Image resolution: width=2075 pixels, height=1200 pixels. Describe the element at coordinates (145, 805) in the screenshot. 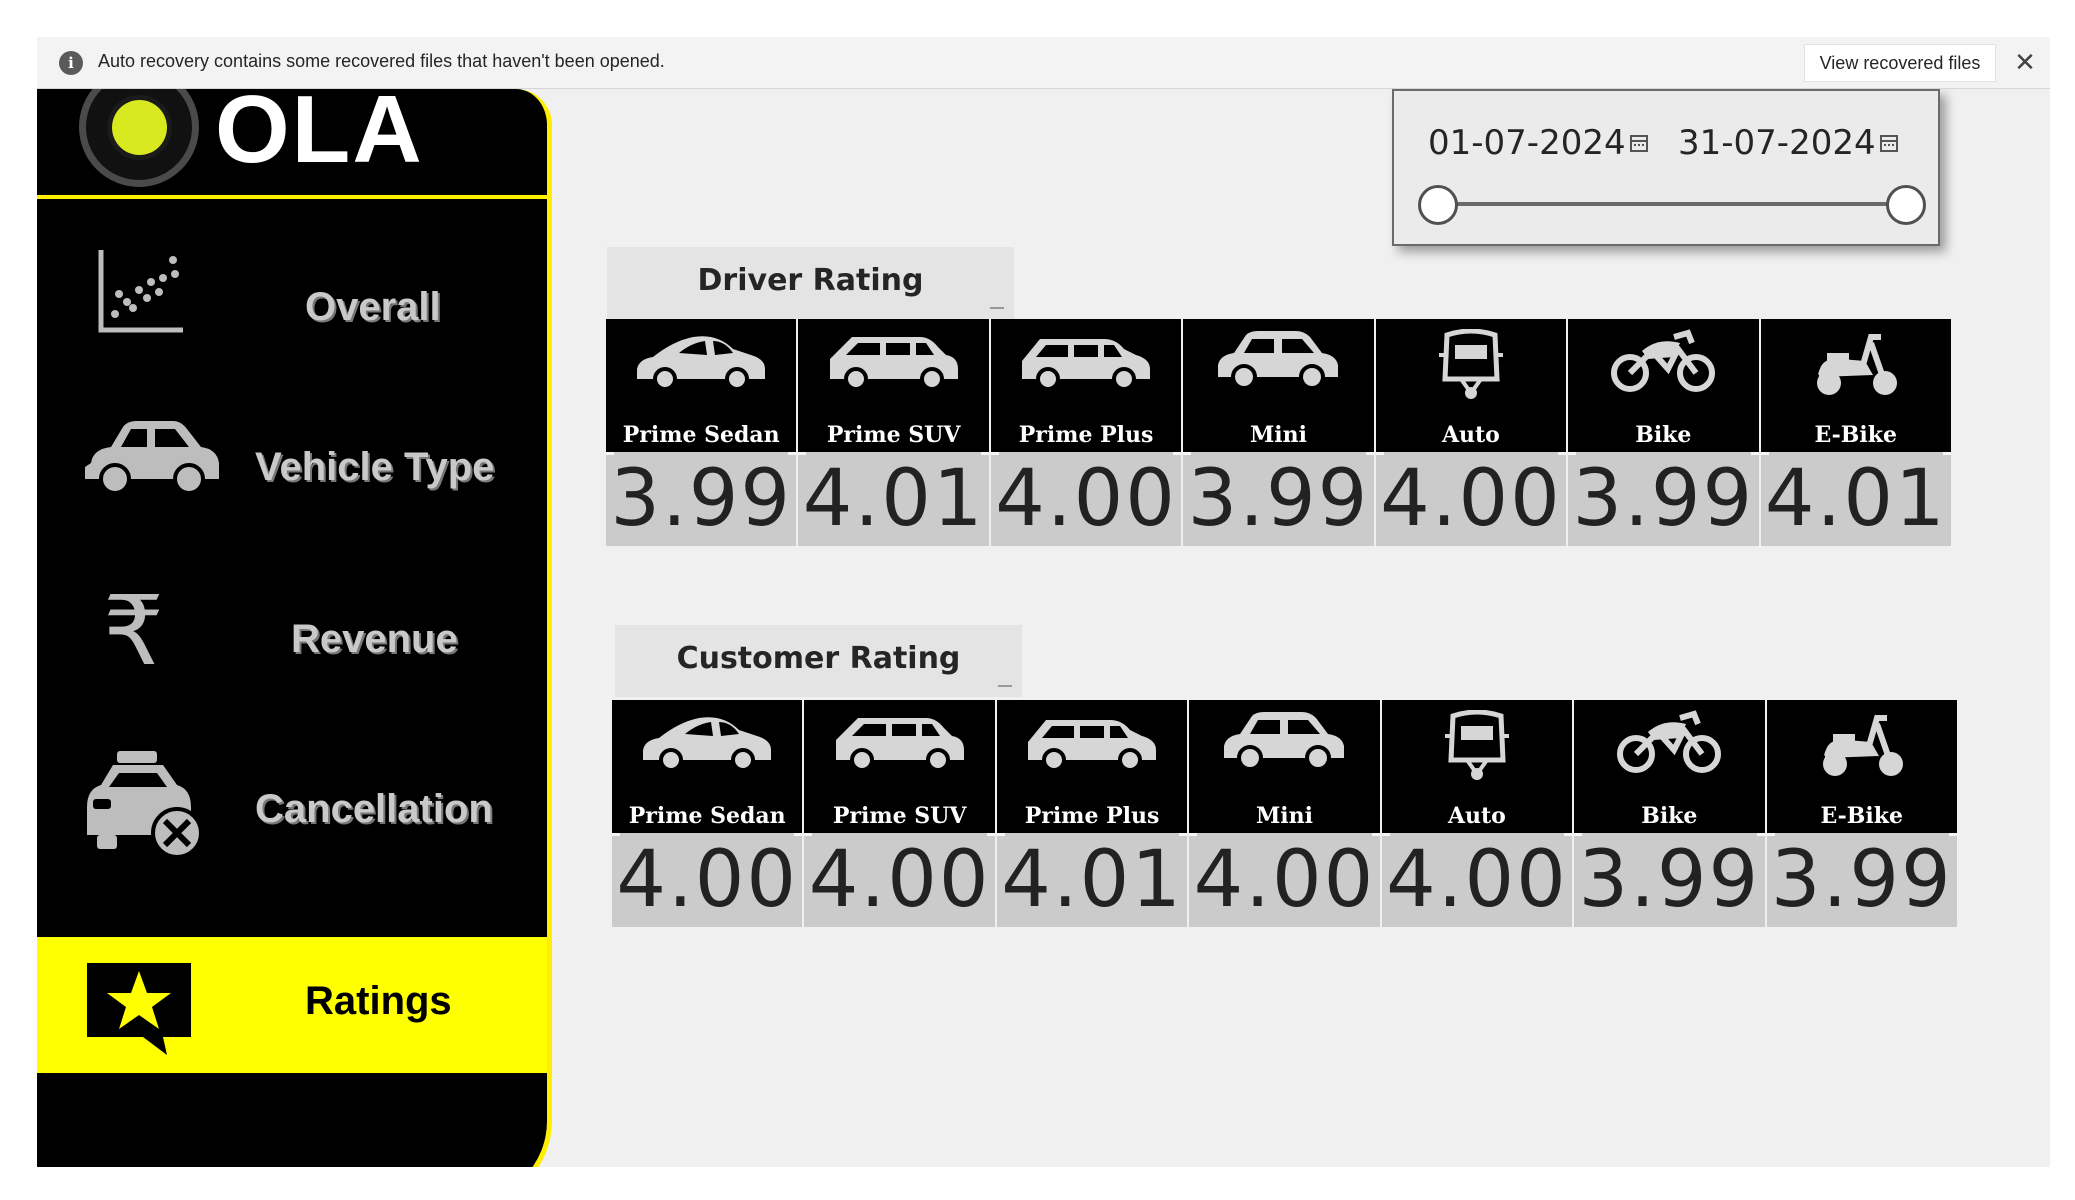

I see `taxi-cancel-icon` at that location.